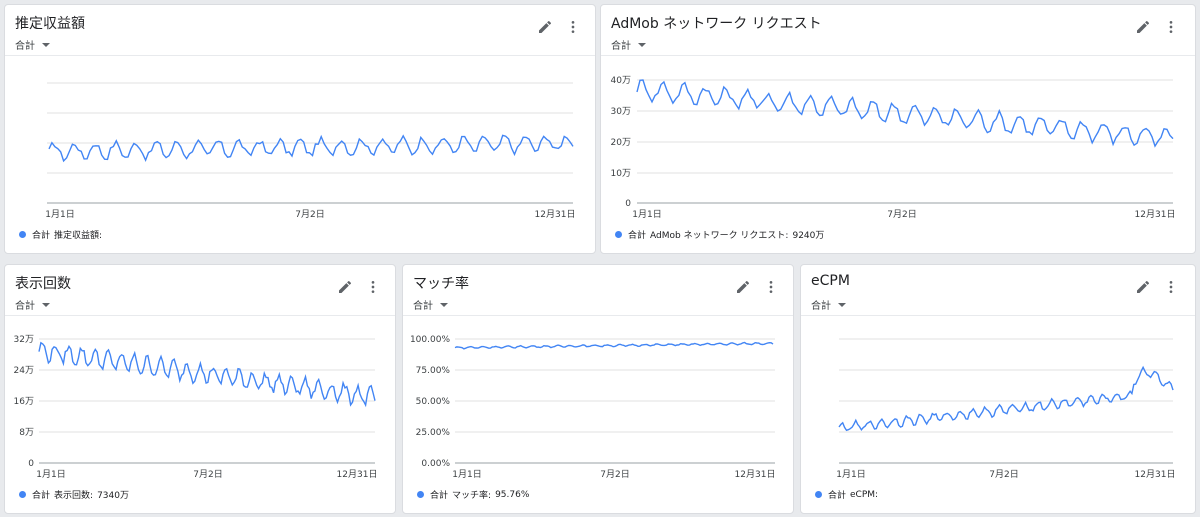 This screenshot has width=1200, height=517. I want to click on legend-value: 95.76%, so click(512, 494).